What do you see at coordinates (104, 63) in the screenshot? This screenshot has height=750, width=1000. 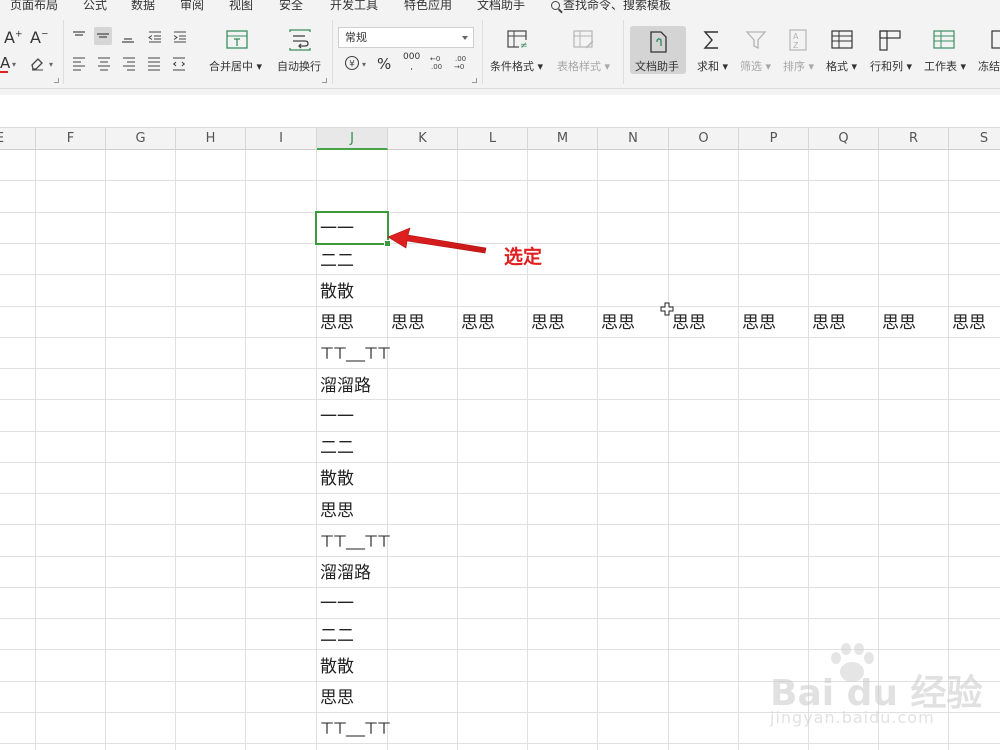 I see `align-center-icon` at bounding box center [104, 63].